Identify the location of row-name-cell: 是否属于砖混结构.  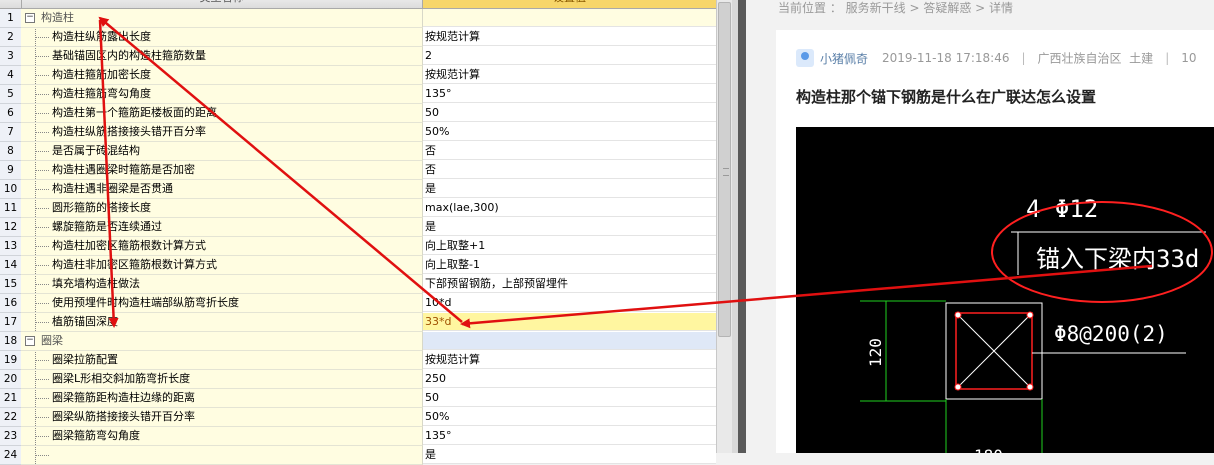
(222, 151).